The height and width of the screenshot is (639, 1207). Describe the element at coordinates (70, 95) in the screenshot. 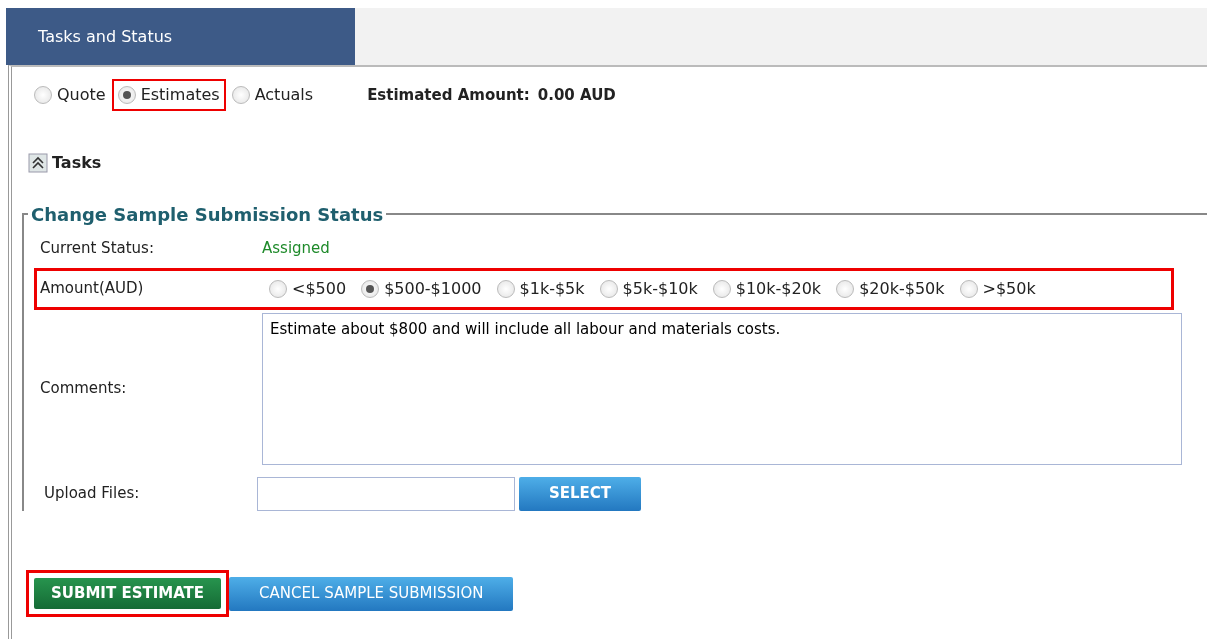

I see `radio-option: Quote` at that location.